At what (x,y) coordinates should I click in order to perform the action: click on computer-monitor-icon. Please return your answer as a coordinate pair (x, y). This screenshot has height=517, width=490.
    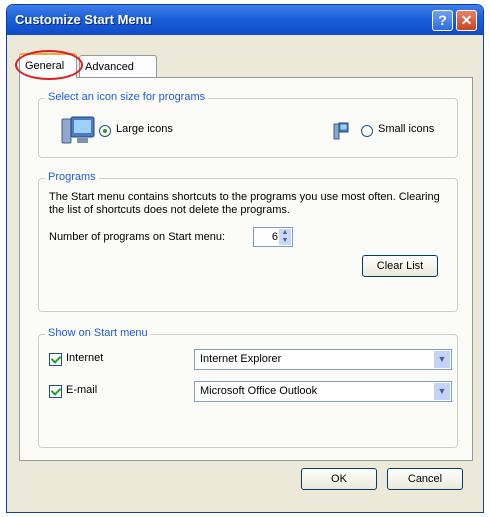
    Looking at the image, I should click on (78, 130).